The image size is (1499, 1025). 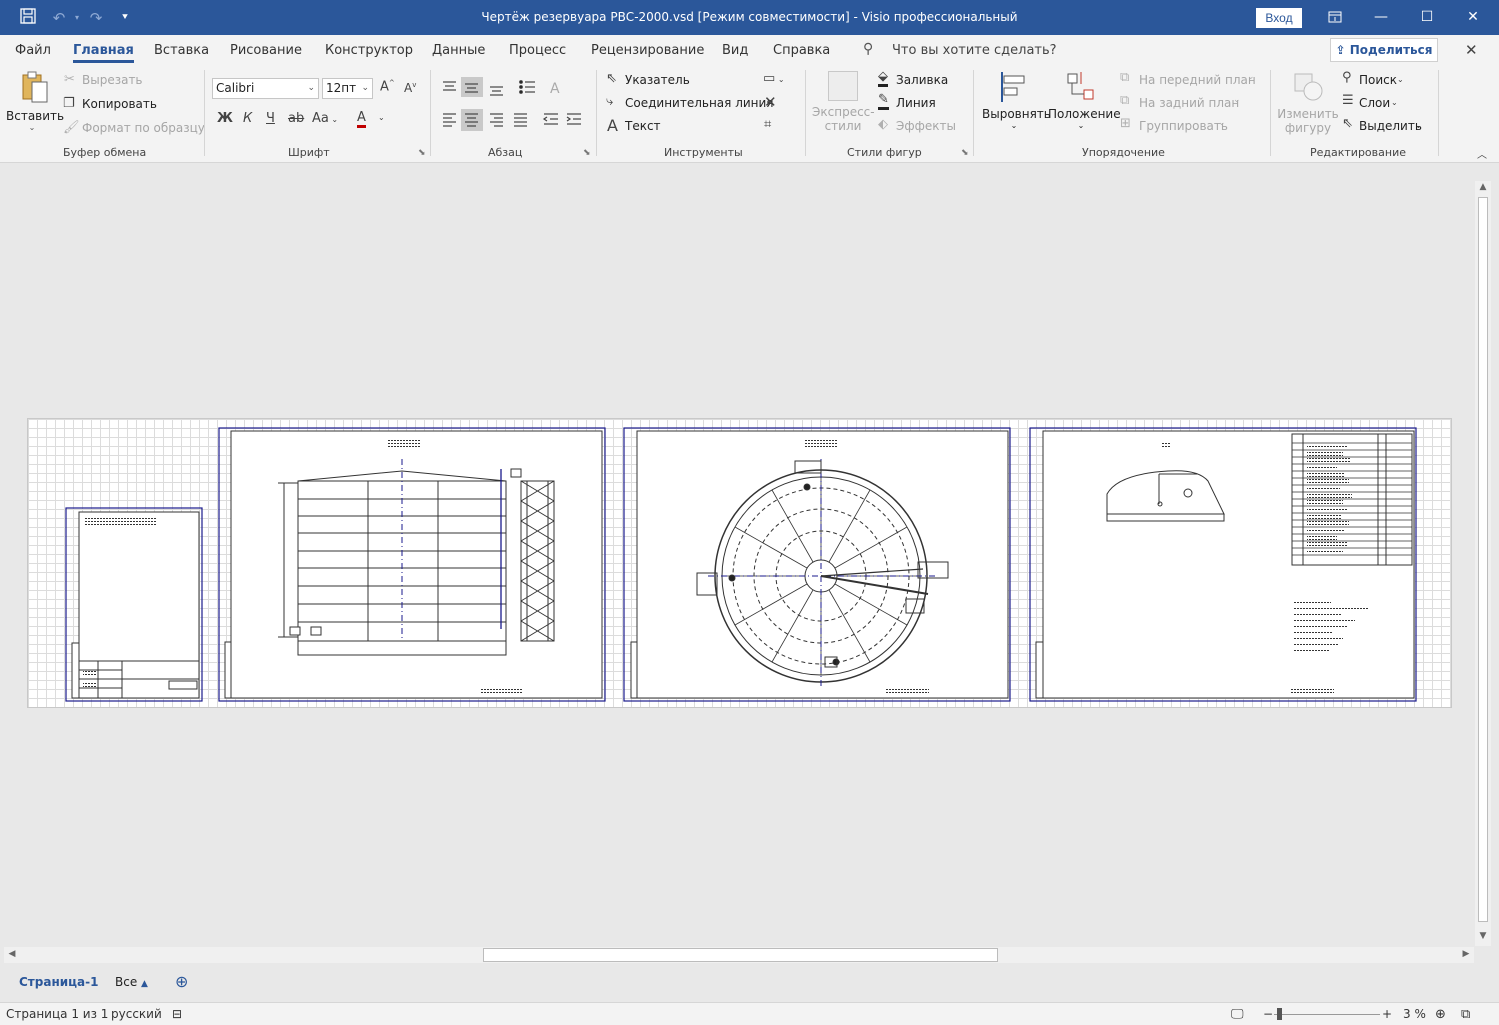 What do you see at coordinates (265, 88) in the screenshot?
I see `font-family-select: Calibri ⌄` at bounding box center [265, 88].